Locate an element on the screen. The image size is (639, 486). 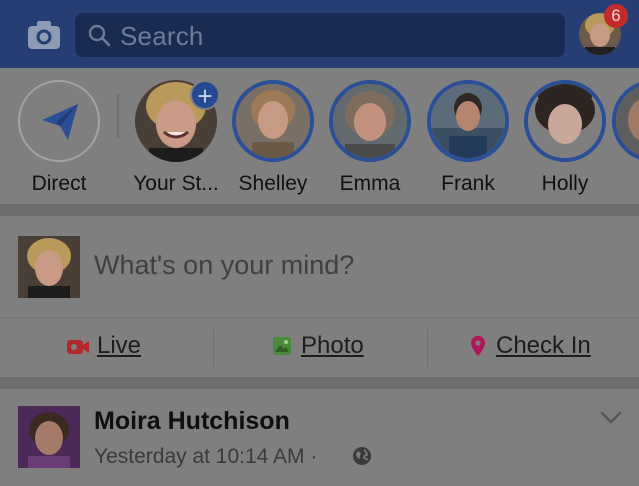
globe-icon is located at coordinates (362, 456).